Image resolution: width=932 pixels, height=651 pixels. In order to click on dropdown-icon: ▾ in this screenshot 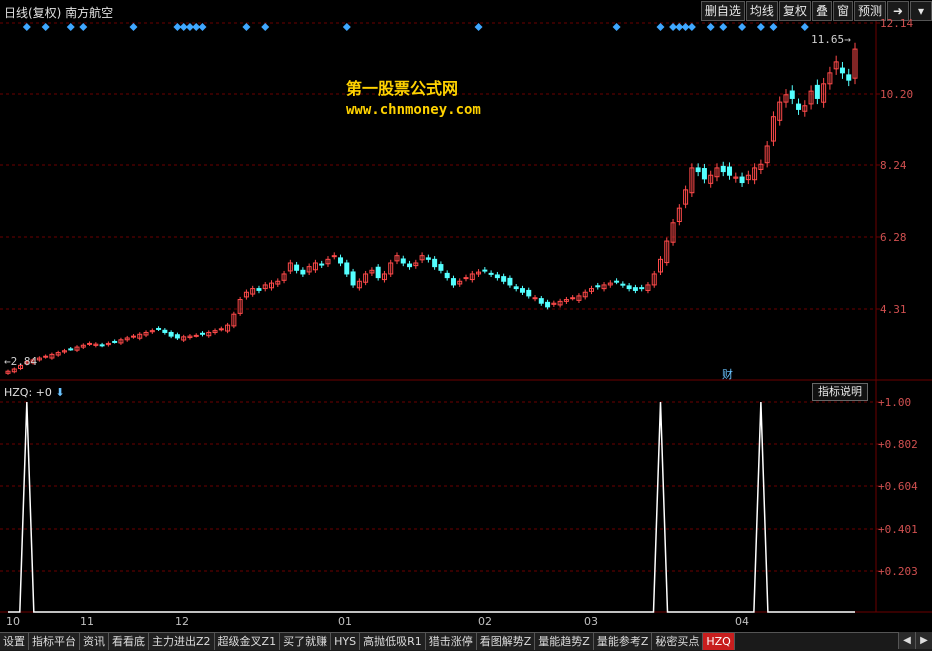, I will do `click(921, 11)`.